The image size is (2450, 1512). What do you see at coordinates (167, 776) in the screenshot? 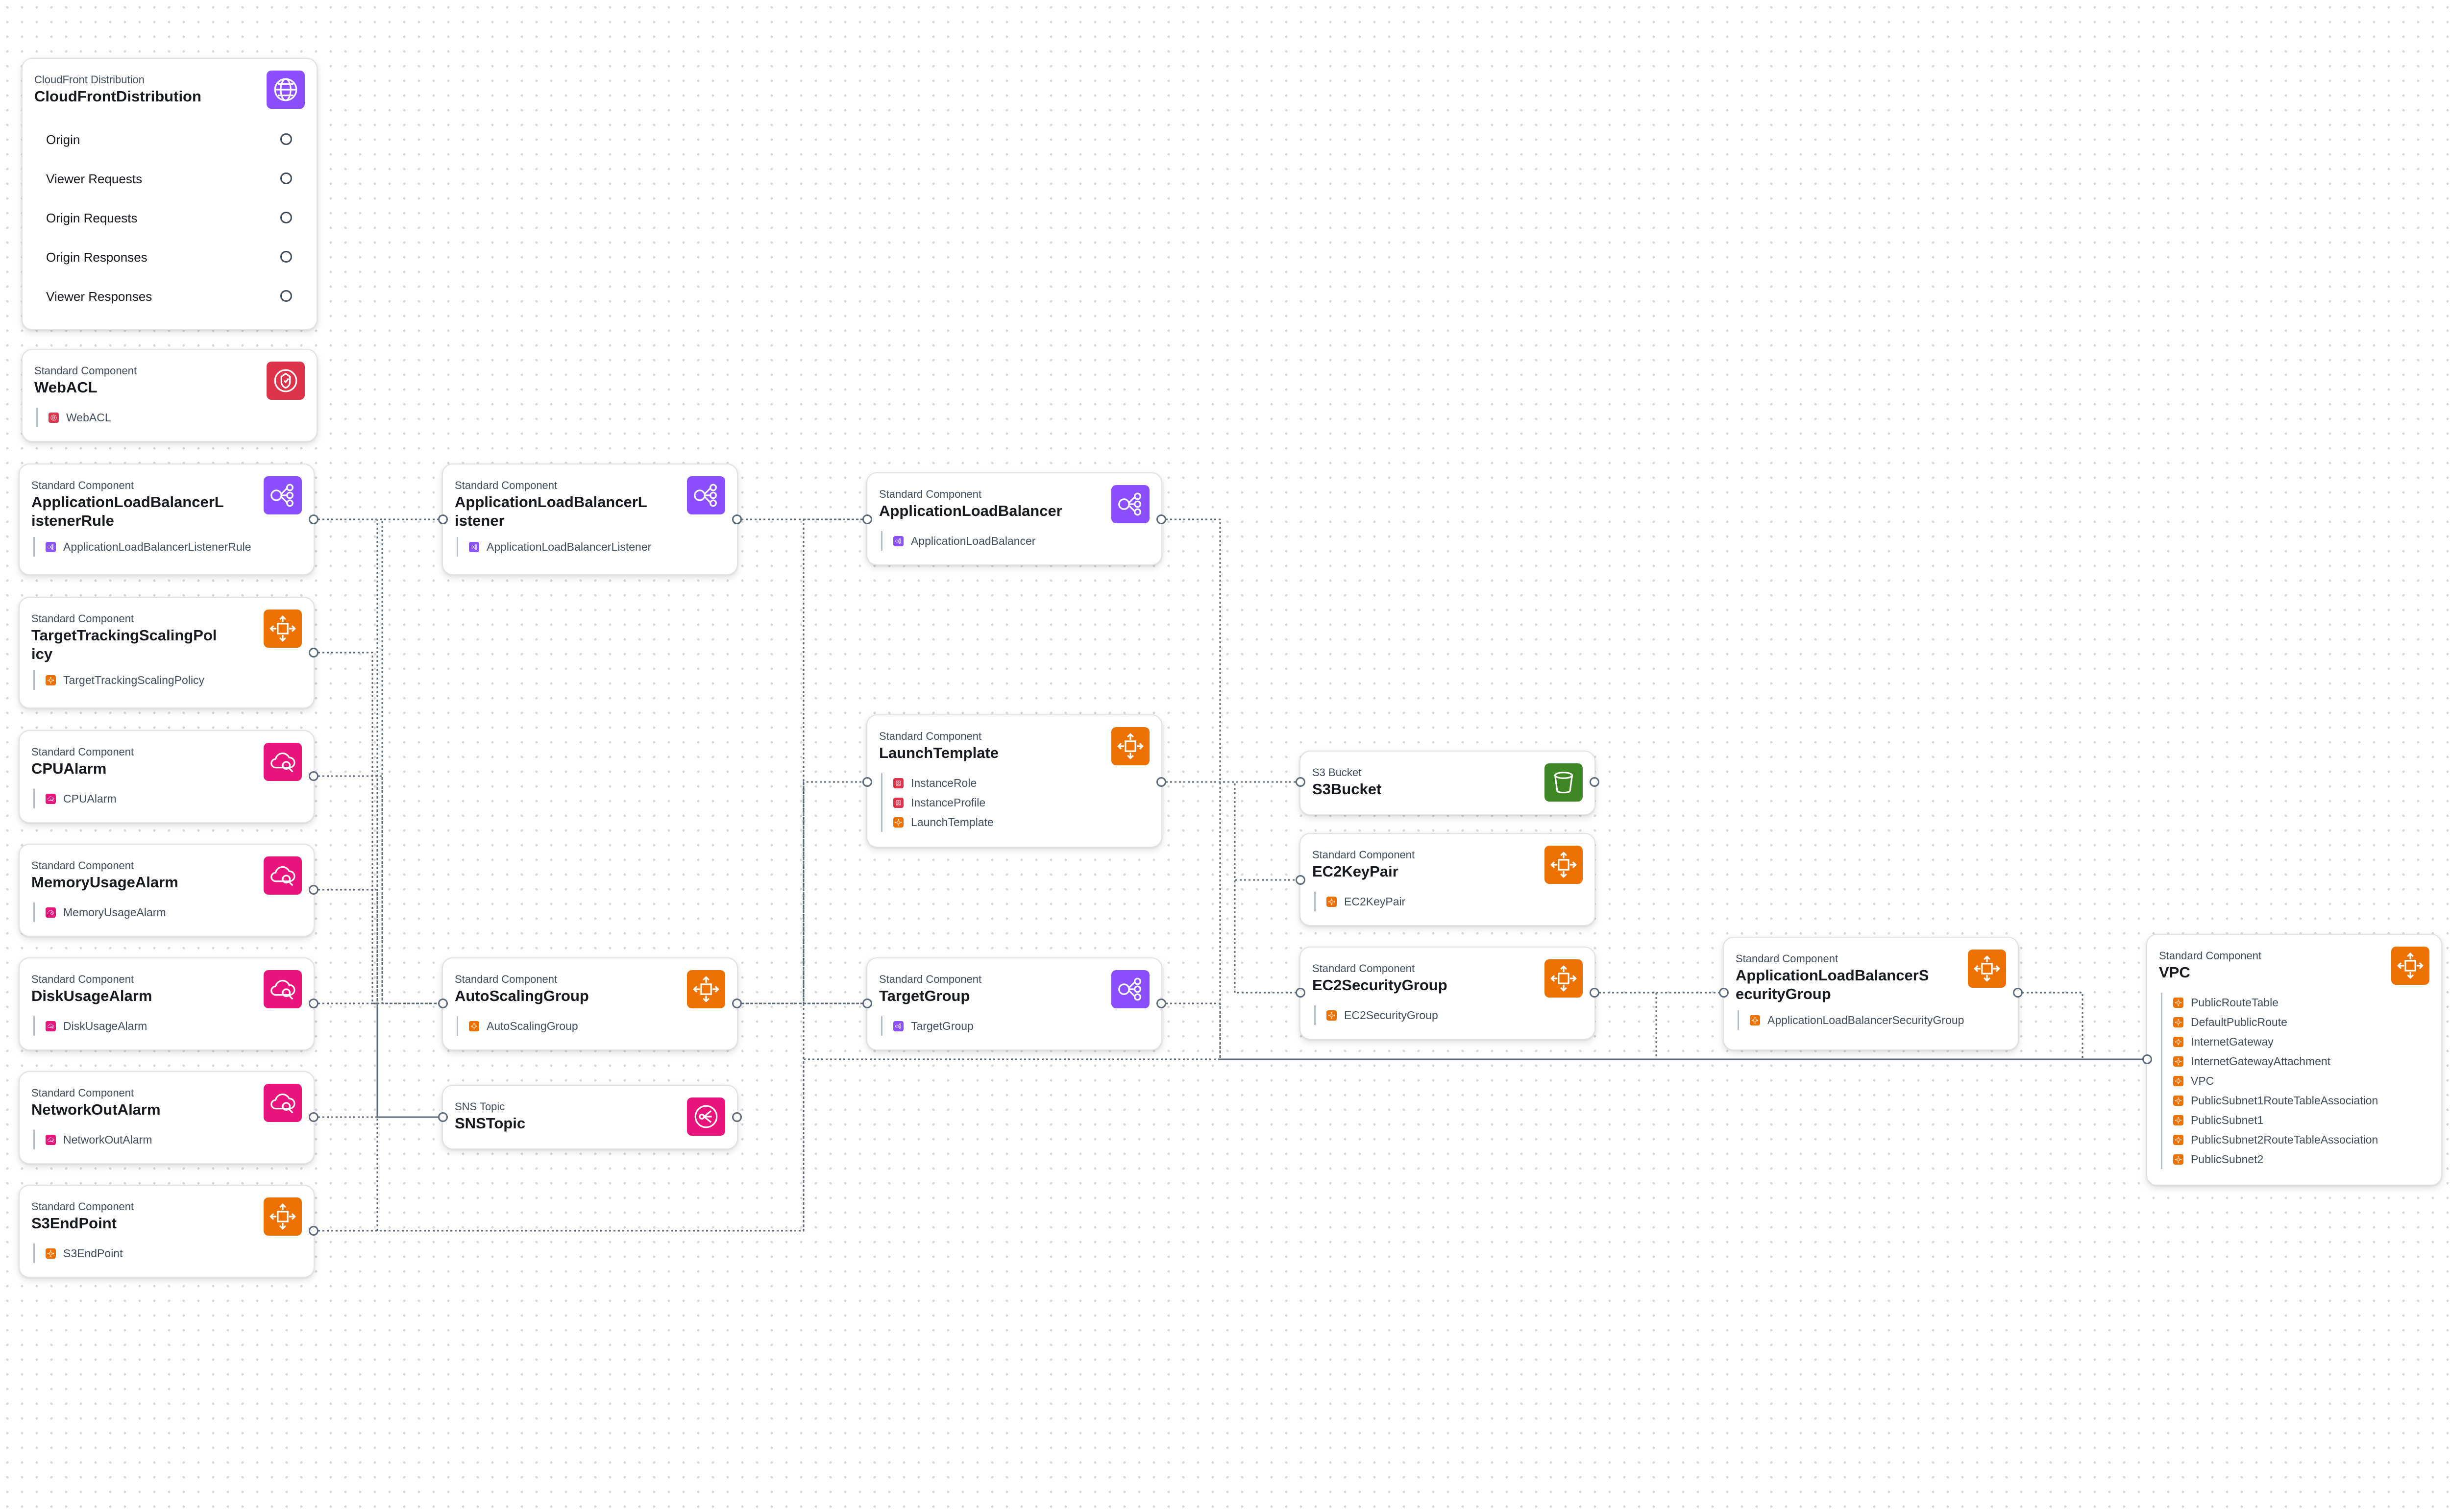
I see `cpu-alarm-node: Standard Component CPUAlarm CPUAlarm` at bounding box center [167, 776].